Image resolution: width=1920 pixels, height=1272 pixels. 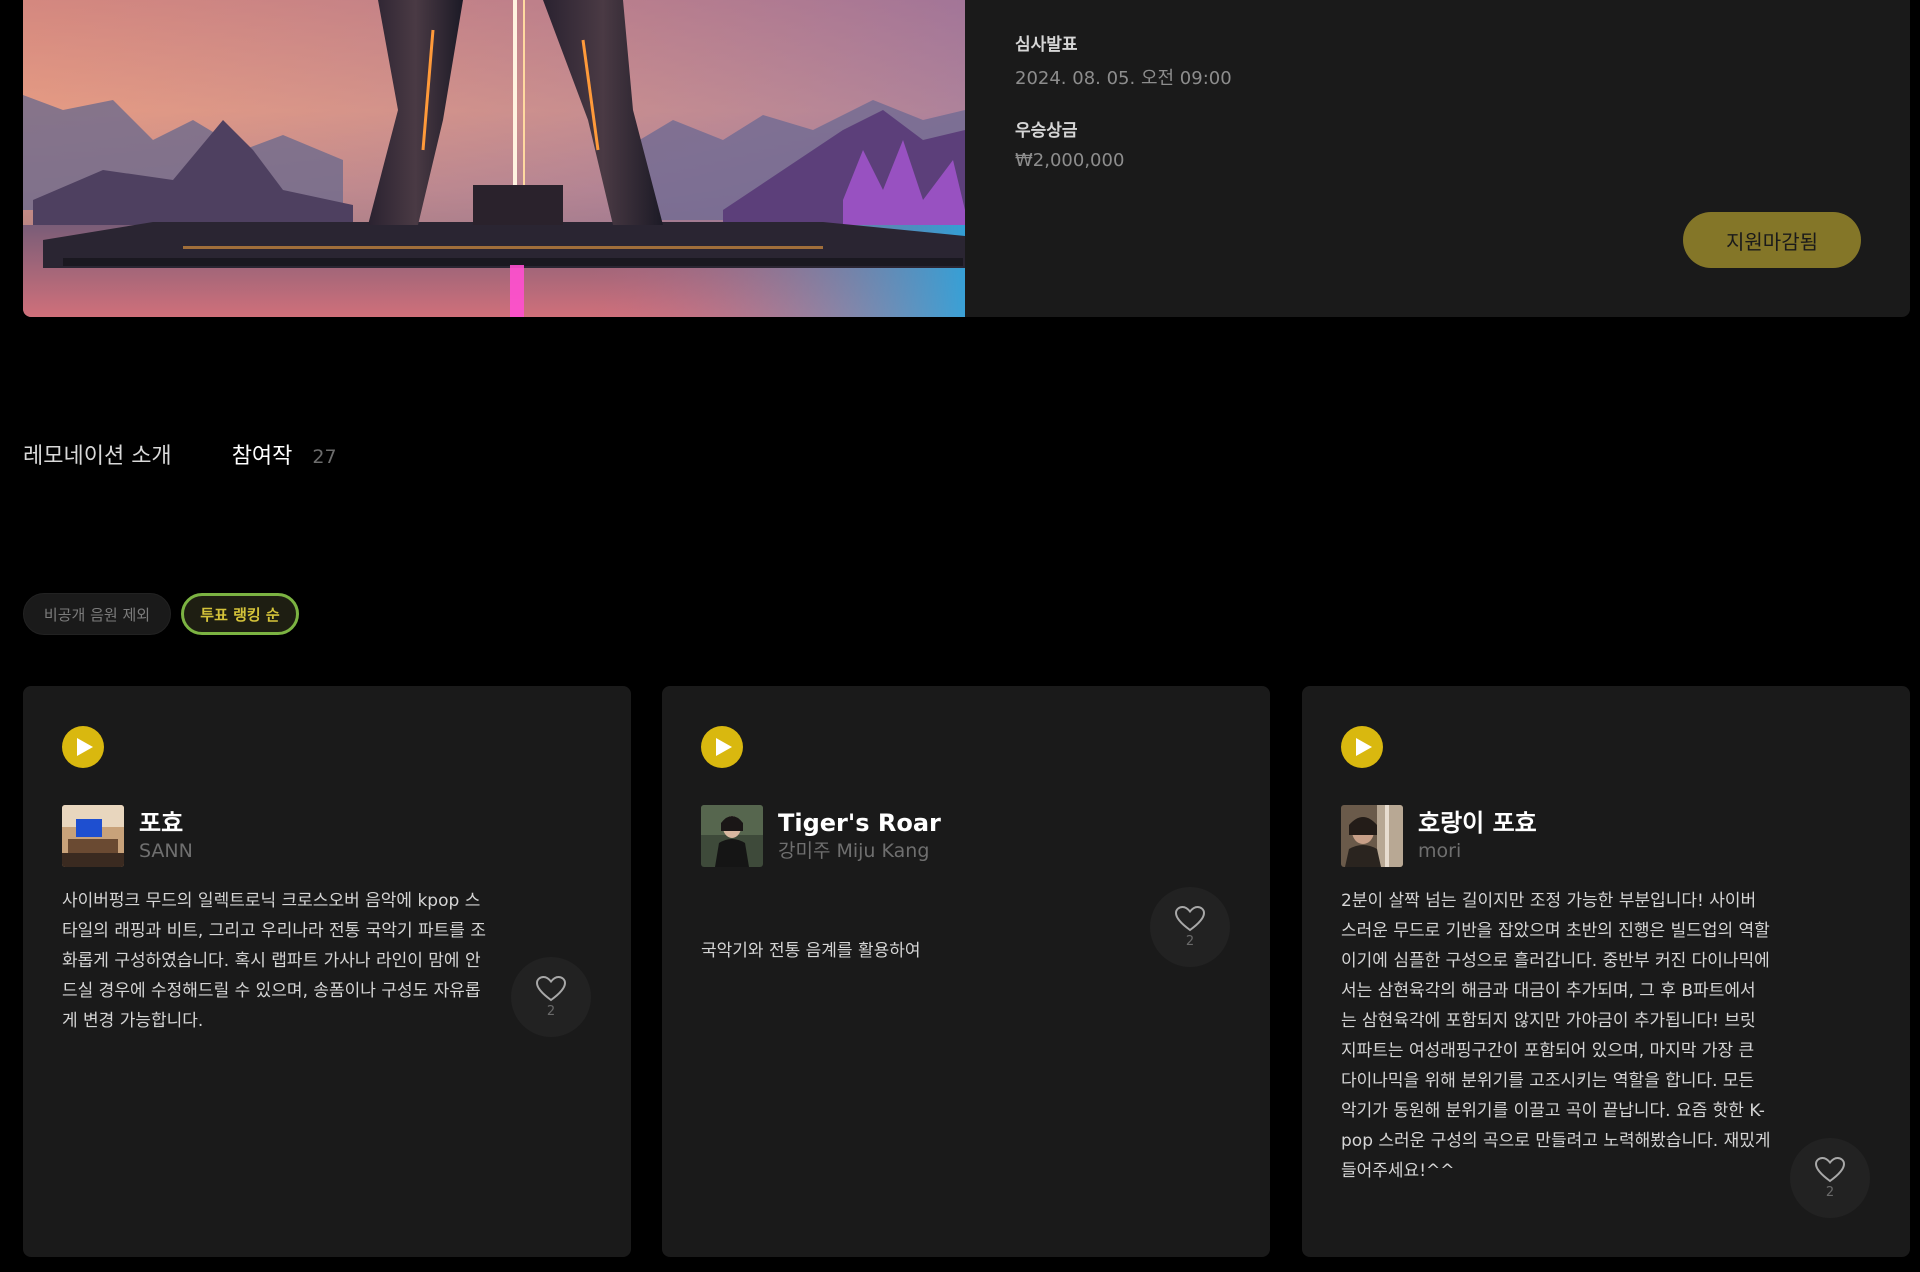 What do you see at coordinates (1772, 240) in the screenshot?
I see `application-closed-button: 지원마감됨` at bounding box center [1772, 240].